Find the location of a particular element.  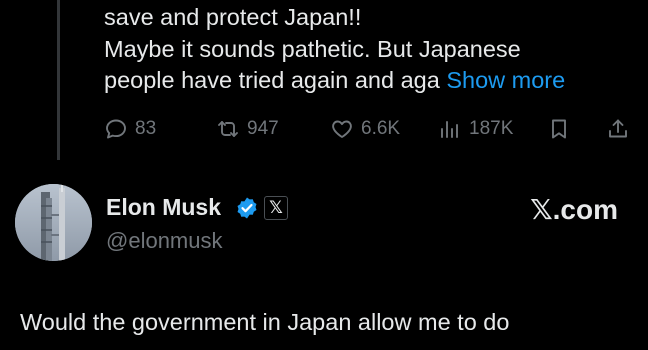

repost-button: 947 is located at coordinates (247, 129).